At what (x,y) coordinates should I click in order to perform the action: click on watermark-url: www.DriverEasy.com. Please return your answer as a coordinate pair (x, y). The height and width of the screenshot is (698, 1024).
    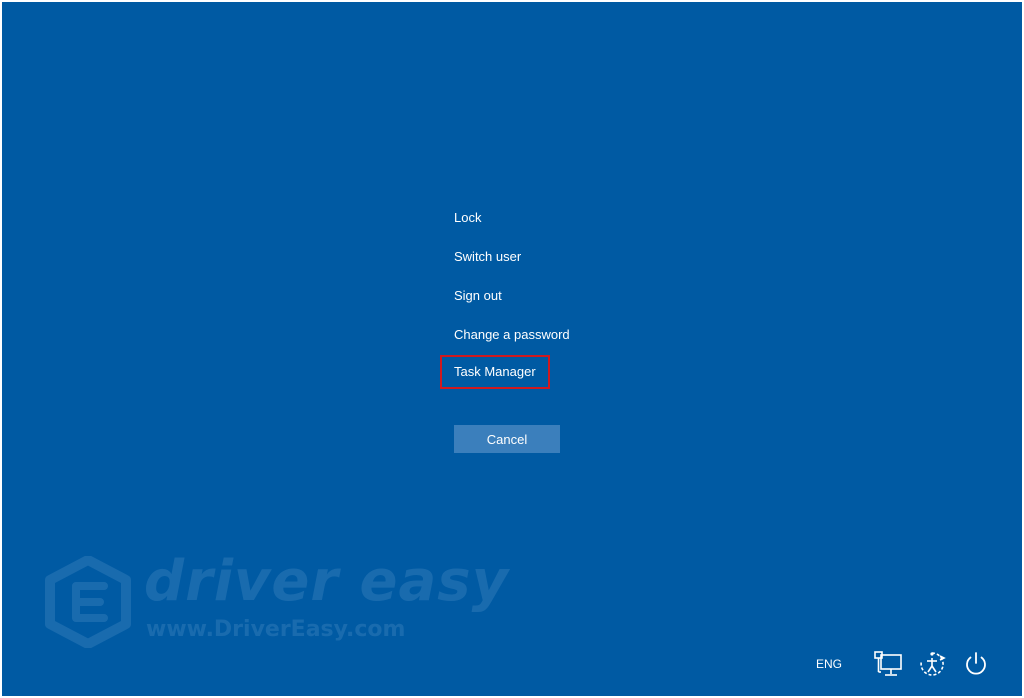
    Looking at the image, I should click on (276, 629).